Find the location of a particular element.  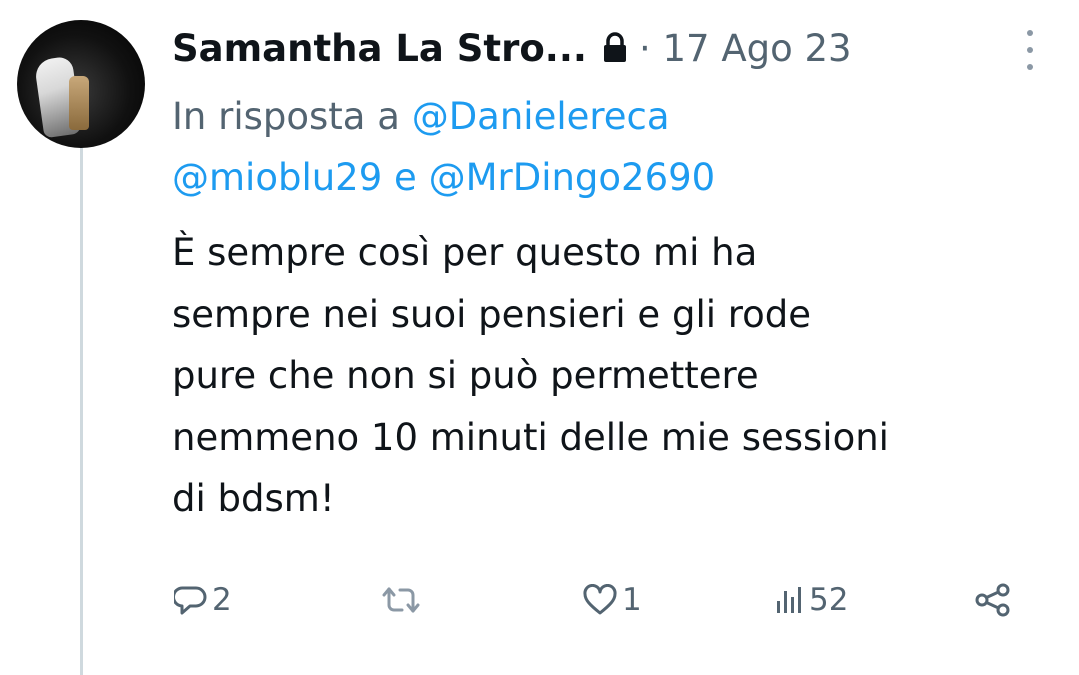

mention-link: @Danielereca is located at coordinates (541, 116).